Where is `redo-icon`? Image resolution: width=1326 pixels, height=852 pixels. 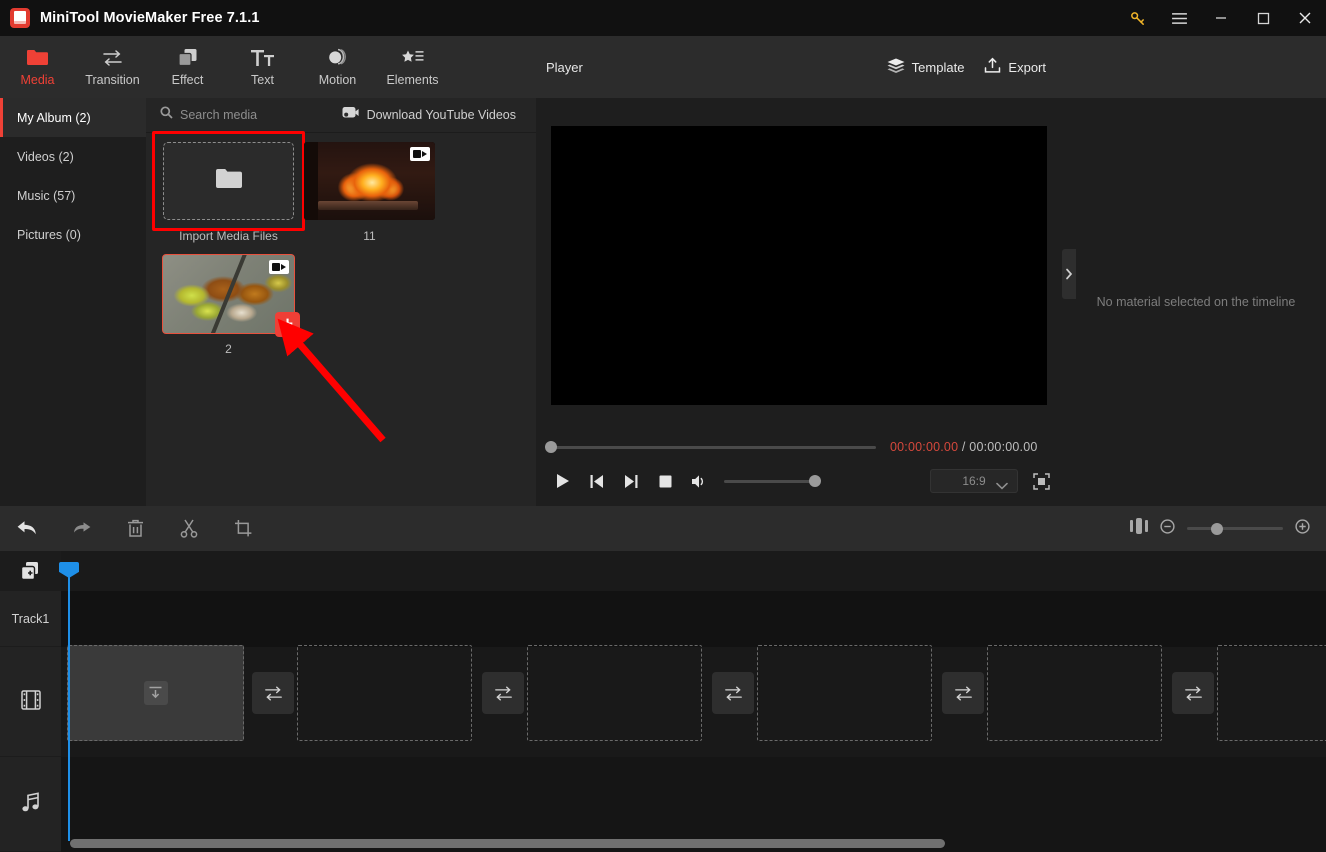 redo-icon is located at coordinates (81, 528).